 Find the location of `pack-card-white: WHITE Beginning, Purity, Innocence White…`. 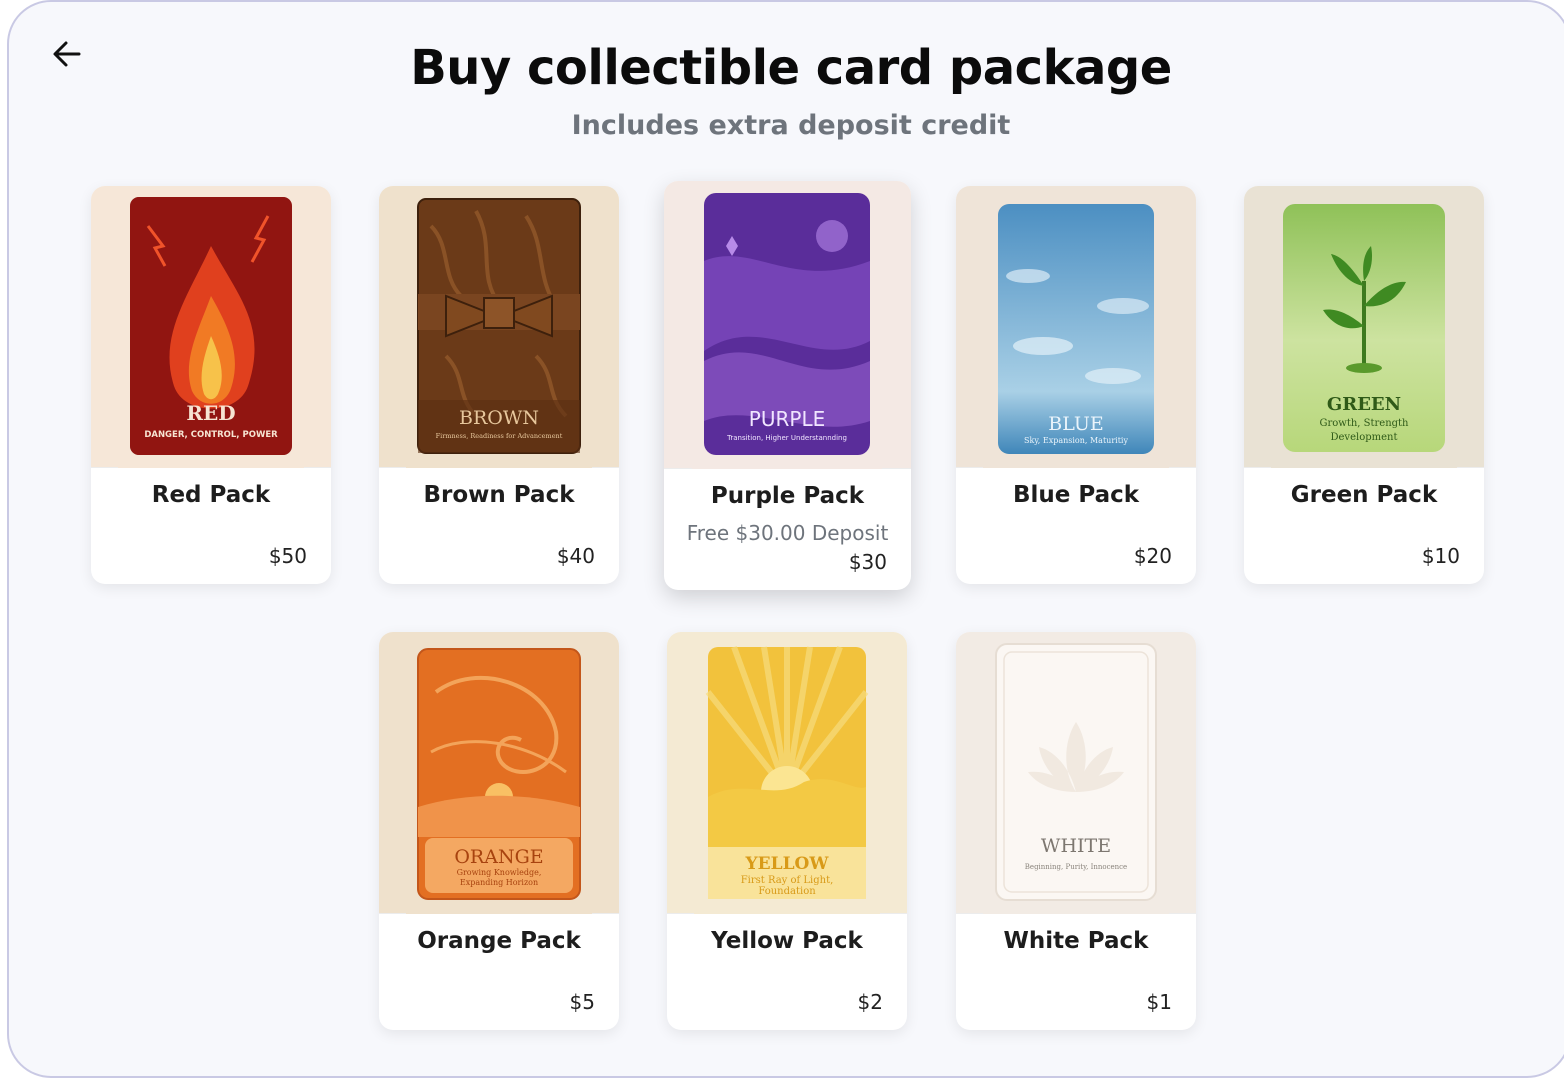

pack-card-white: WHITE Beginning, Purity, Innocence White… is located at coordinates (1076, 831).